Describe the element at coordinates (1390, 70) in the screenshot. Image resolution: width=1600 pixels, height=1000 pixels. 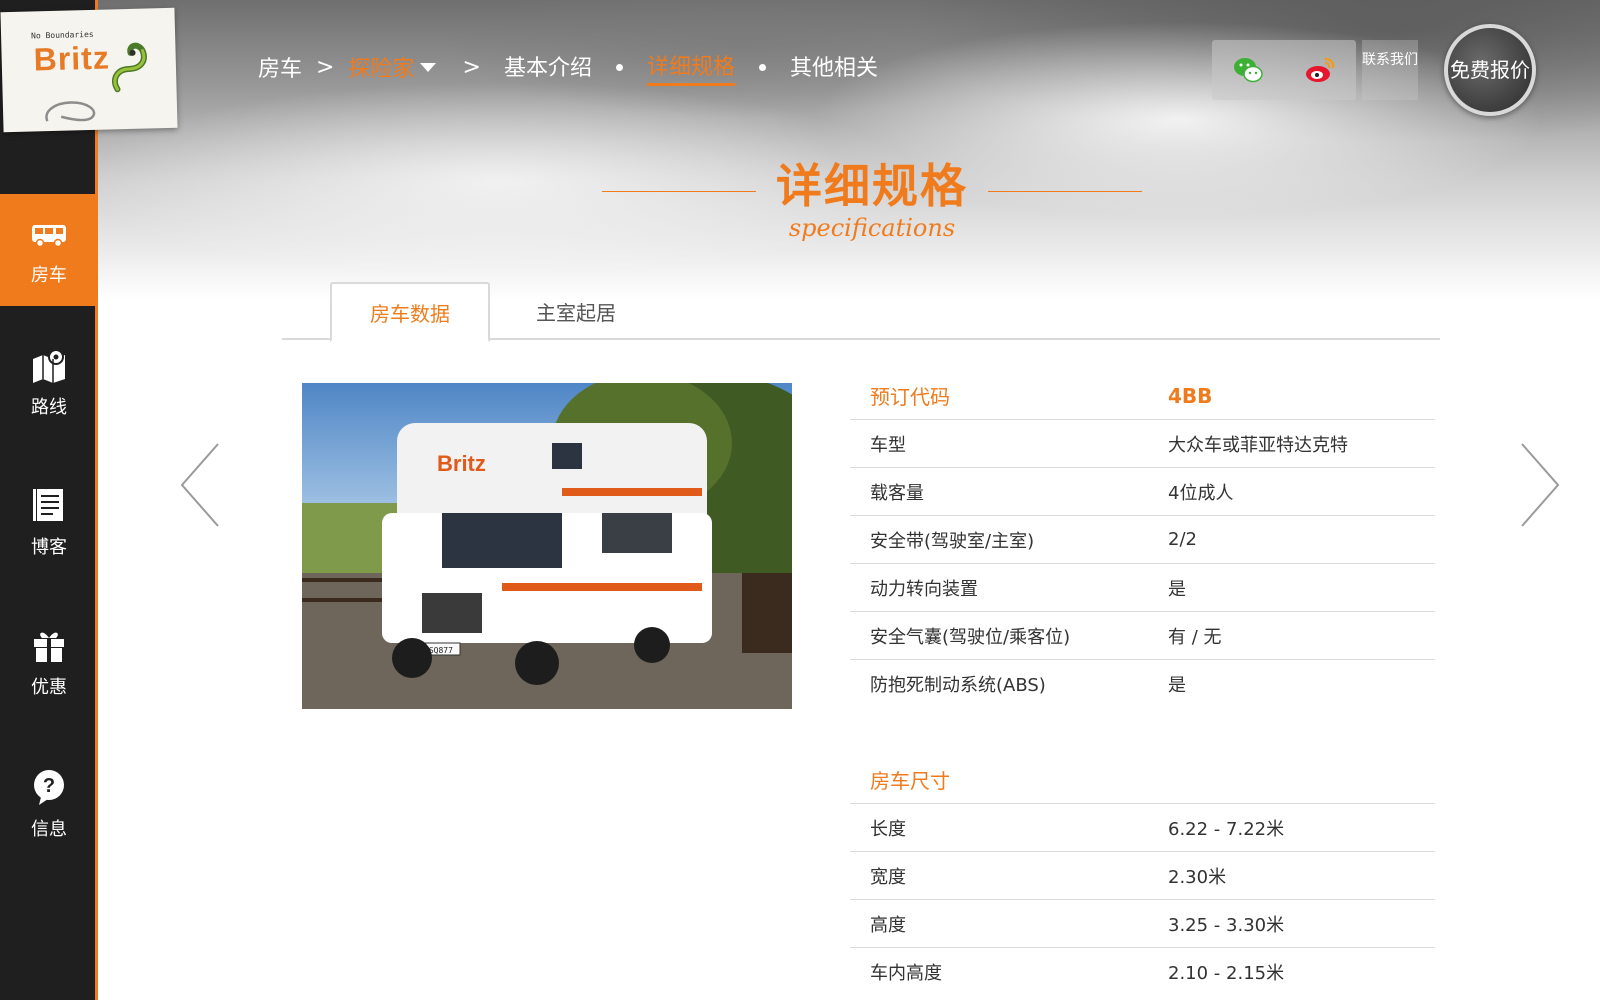
I see `contact-us-link: 联系我们` at that location.